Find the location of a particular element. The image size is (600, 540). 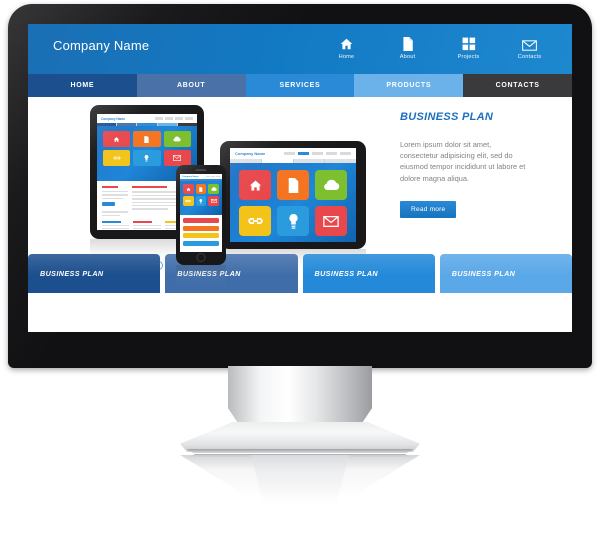

mini-tile-link is located at coordinates (117, 158).